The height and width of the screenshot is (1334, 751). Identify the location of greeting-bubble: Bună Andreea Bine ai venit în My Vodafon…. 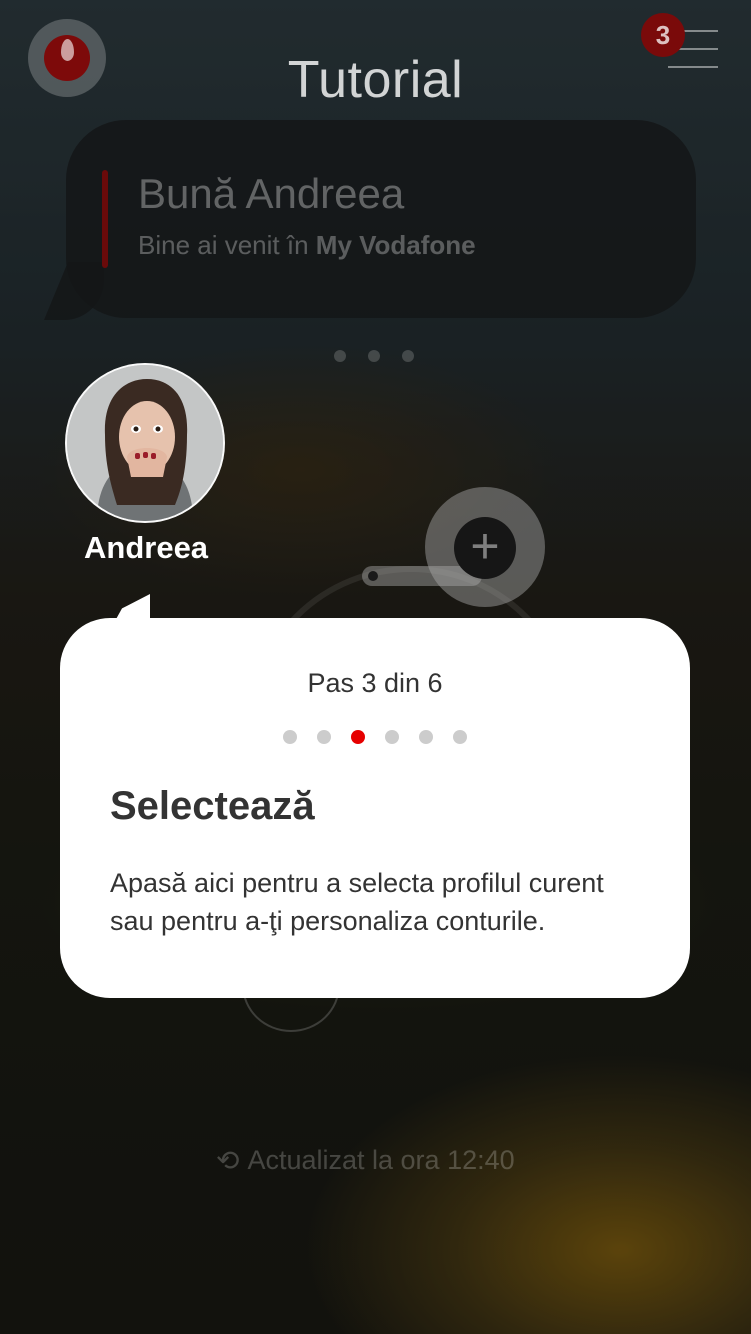
(381, 219).